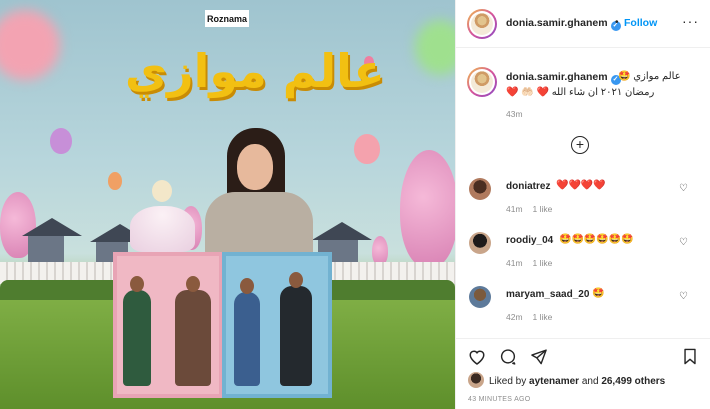 This screenshot has width=710, height=409. I want to click on pink-balloon, so click(367, 149).